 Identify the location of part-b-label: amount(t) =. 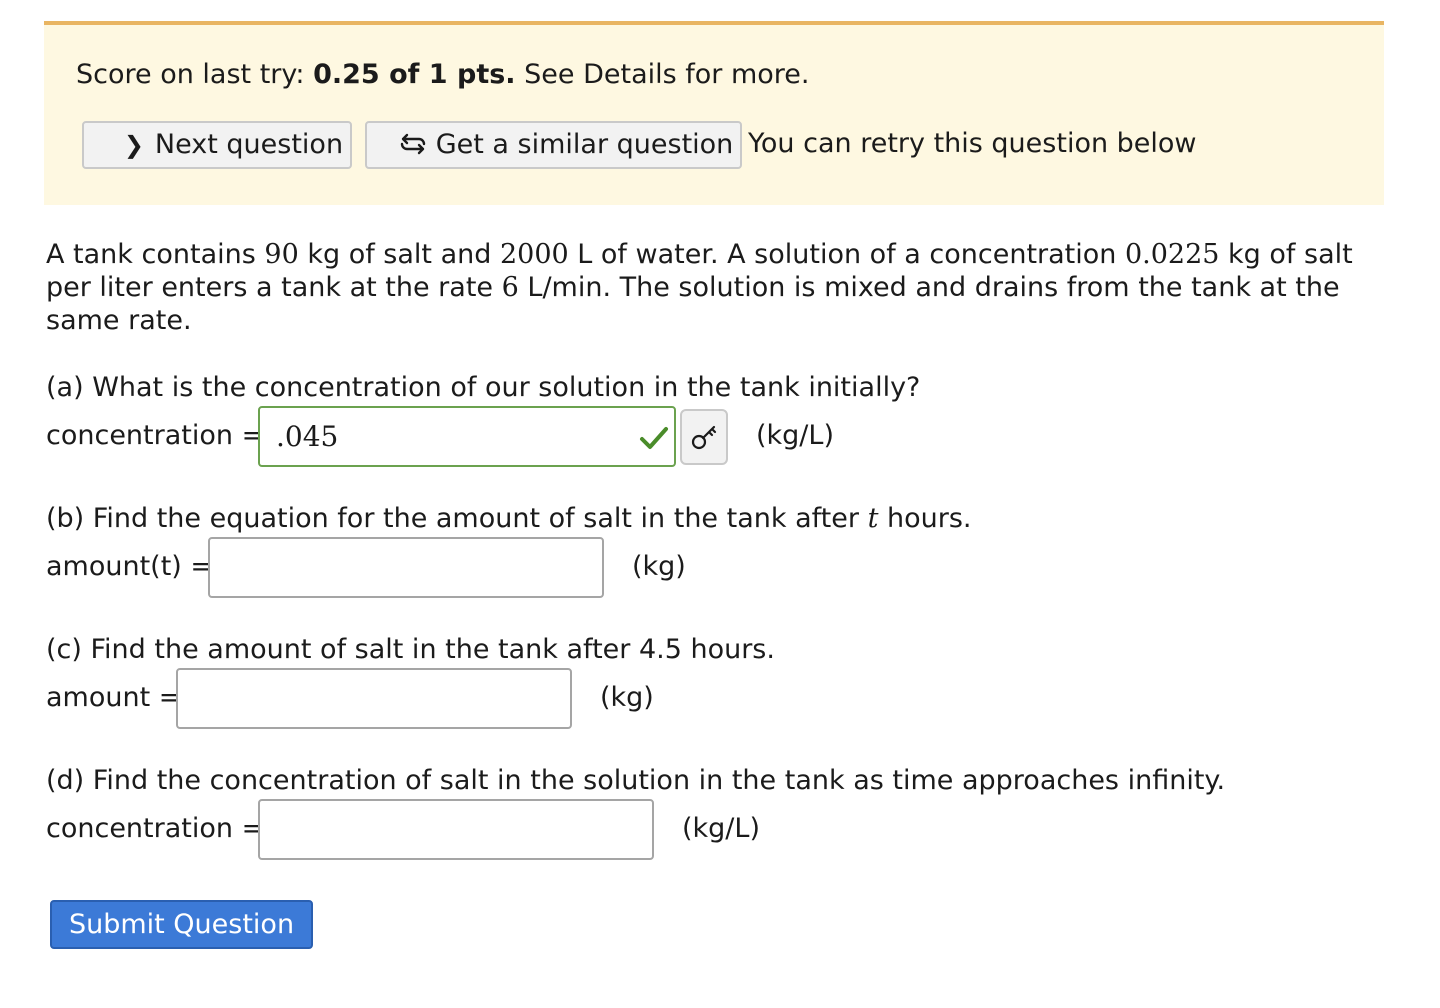
(130, 566).